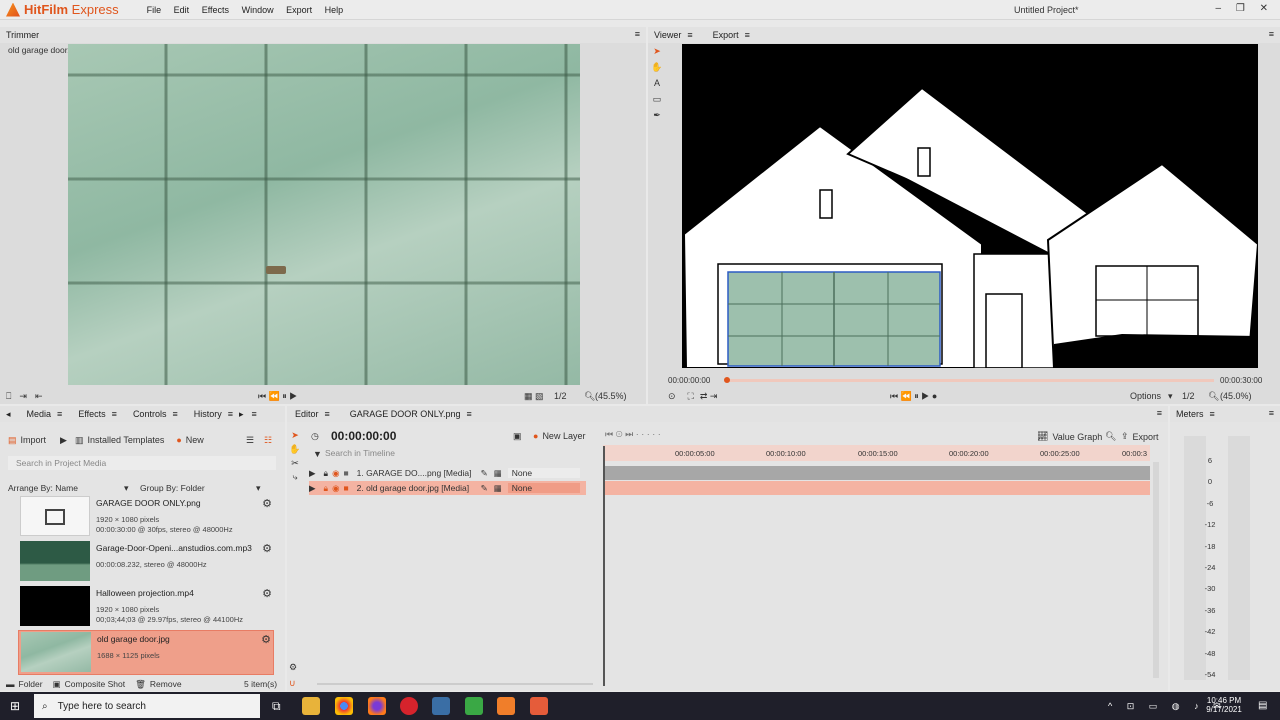 This screenshot has width=1280, height=720. I want to click on trimmer-zoom: (45.5%), so click(611, 396).